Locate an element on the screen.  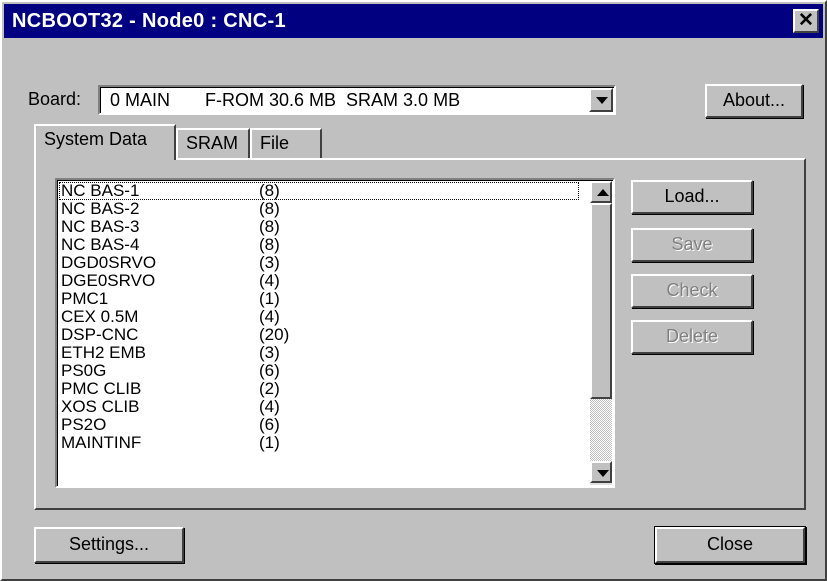
list-item: CEX 0.5M (4) is located at coordinates (319, 317).